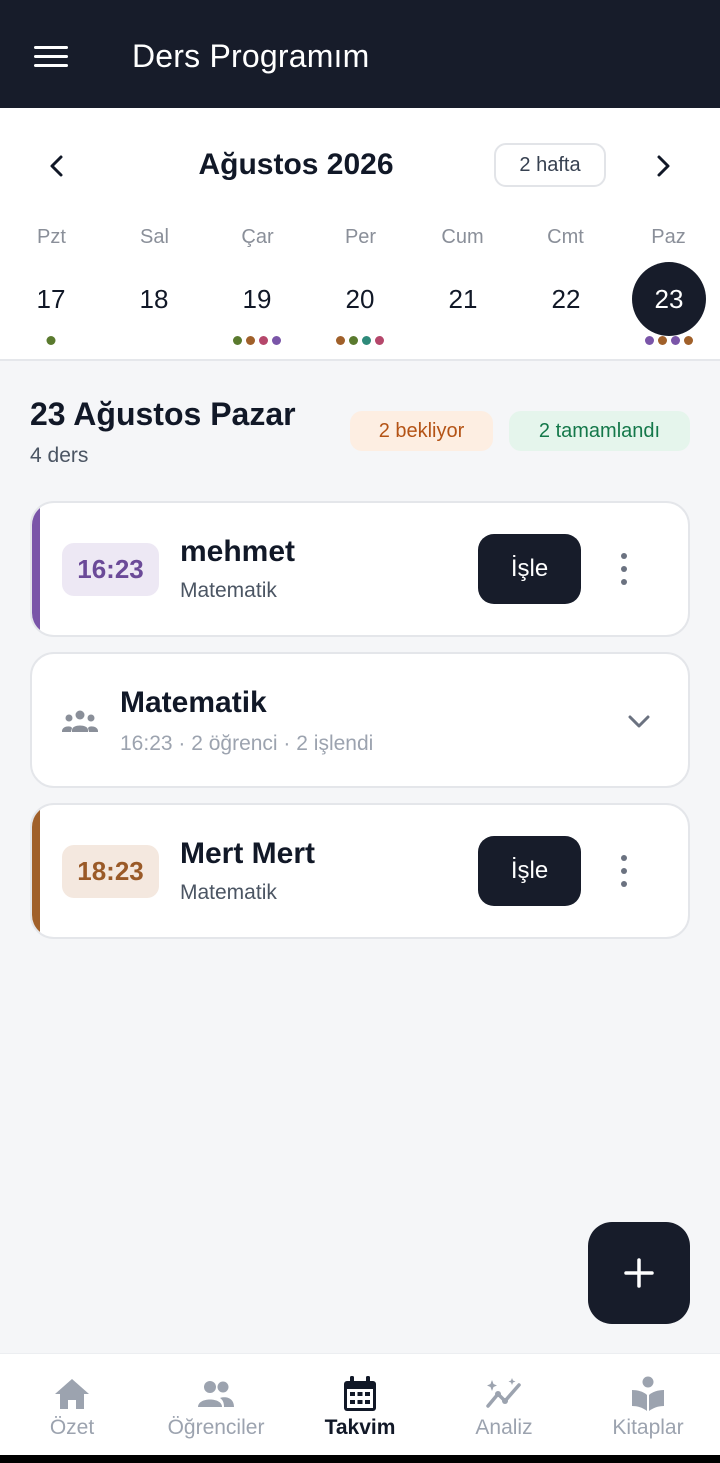 The height and width of the screenshot is (1463, 720). I want to click on student-name: mehmet, so click(238, 551).